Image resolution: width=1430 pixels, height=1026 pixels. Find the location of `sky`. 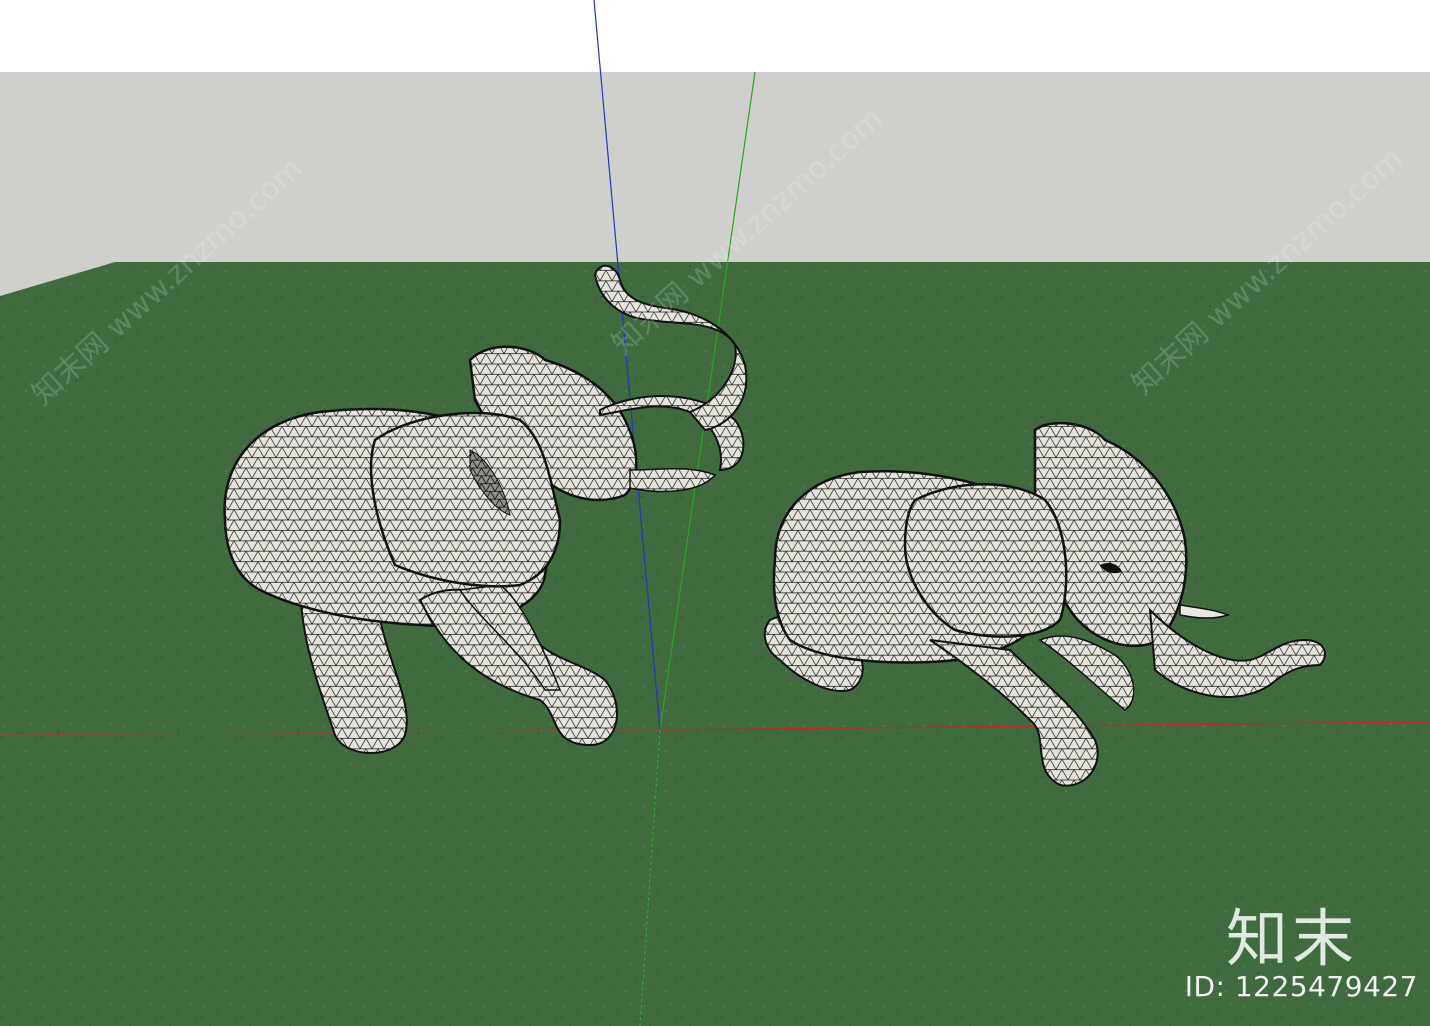

sky is located at coordinates (715, 37).